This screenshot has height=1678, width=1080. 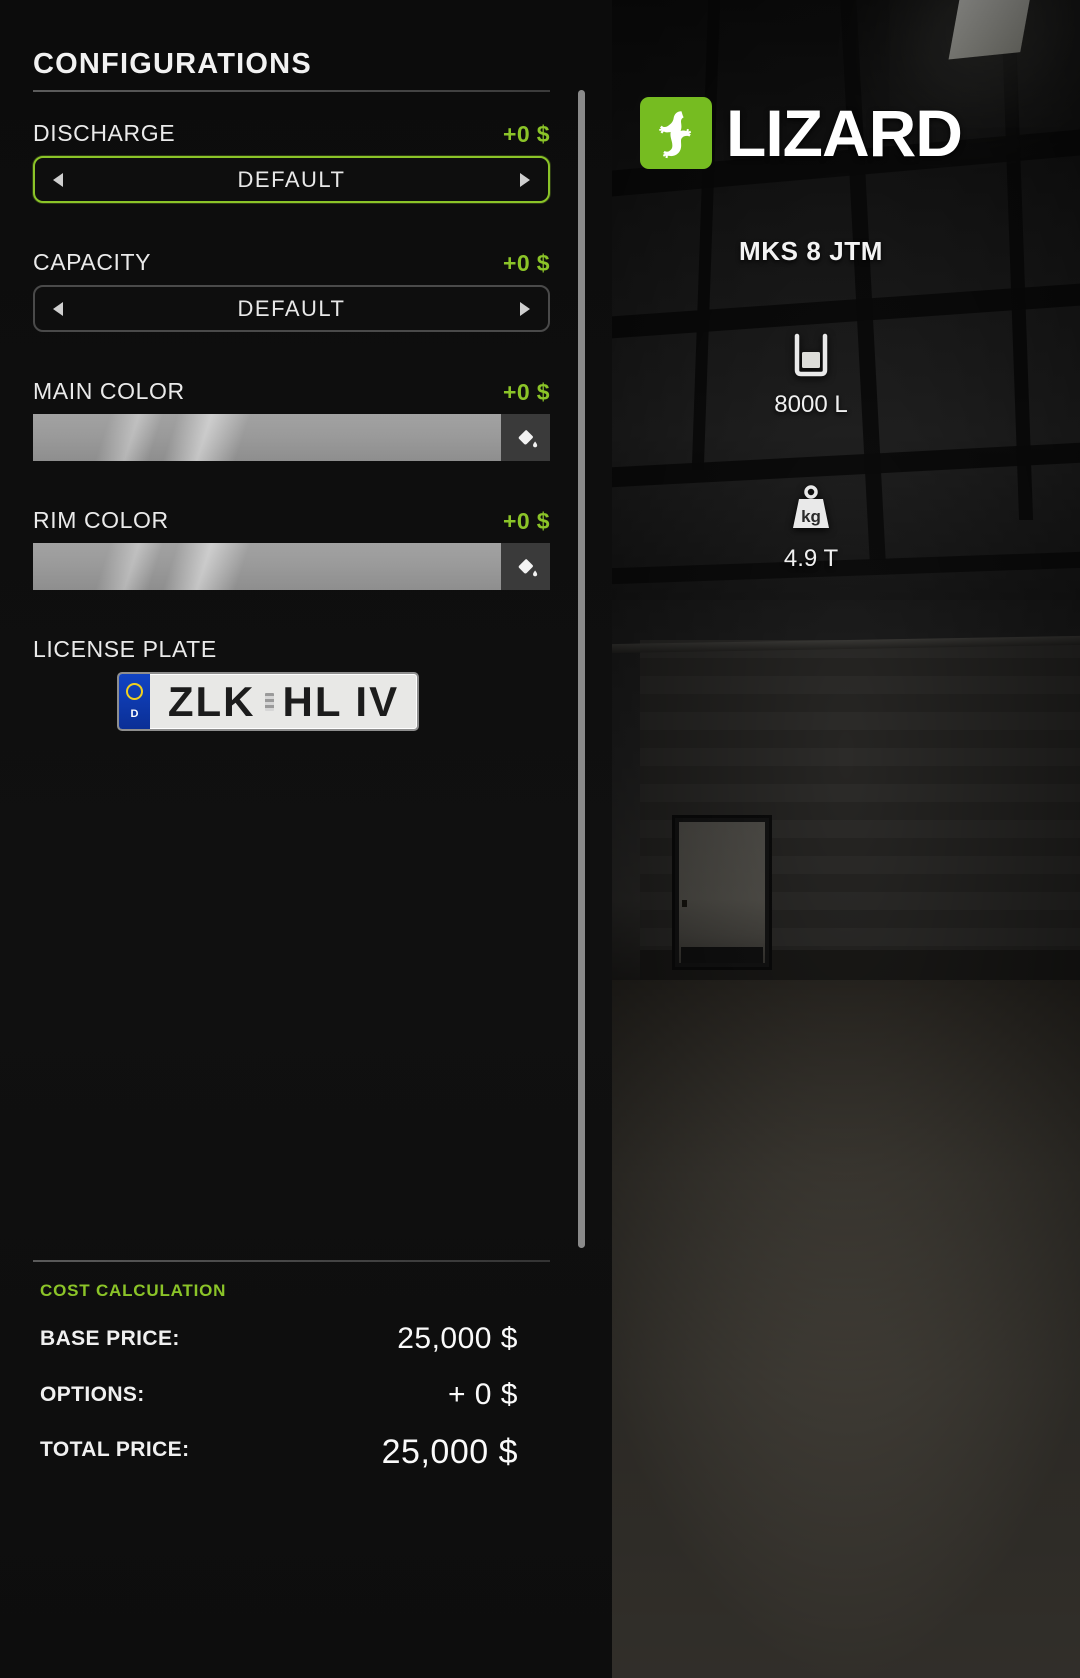 I want to click on cost-calculation-title: COST CALCULATION, so click(x=133, y=1290).